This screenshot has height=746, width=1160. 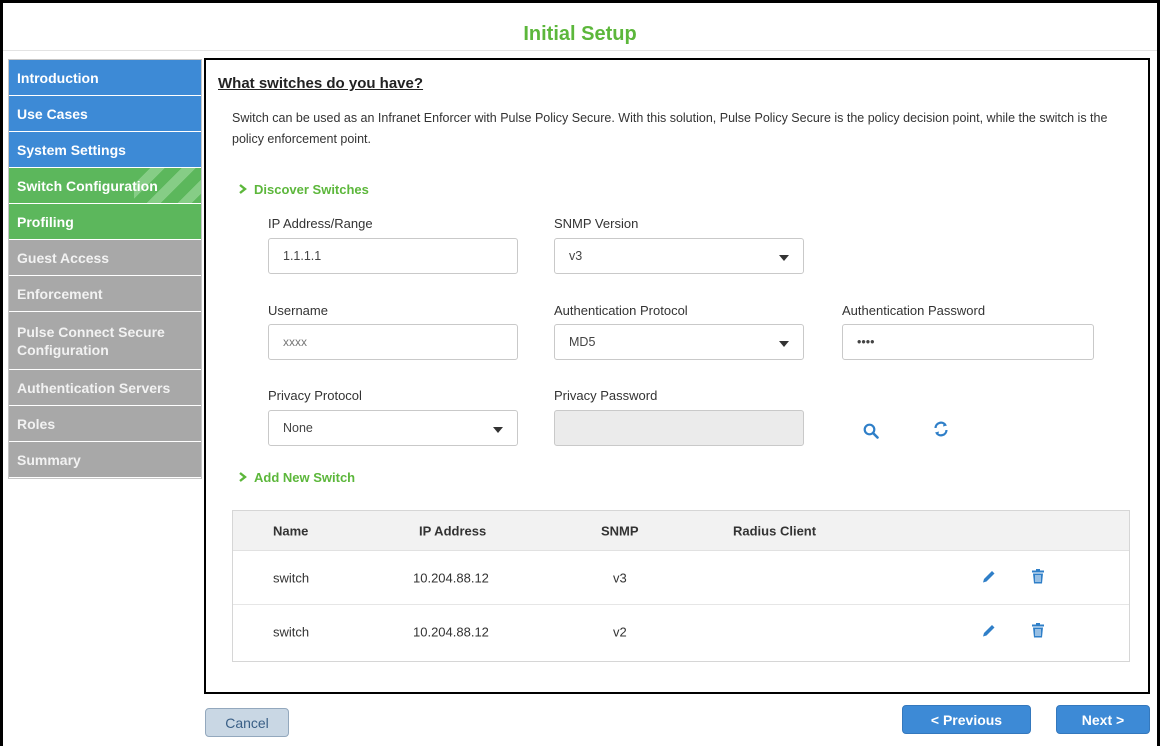 I want to click on column-header-snmp: SNMP, so click(x=620, y=530).